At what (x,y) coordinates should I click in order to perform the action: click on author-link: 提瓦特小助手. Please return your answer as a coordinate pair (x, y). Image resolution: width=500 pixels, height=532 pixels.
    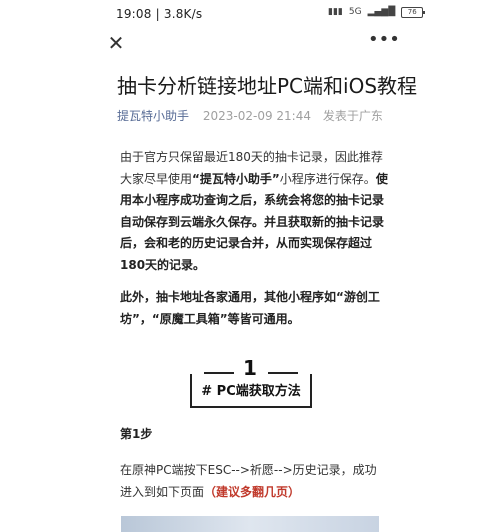
    Looking at the image, I should click on (153, 116).